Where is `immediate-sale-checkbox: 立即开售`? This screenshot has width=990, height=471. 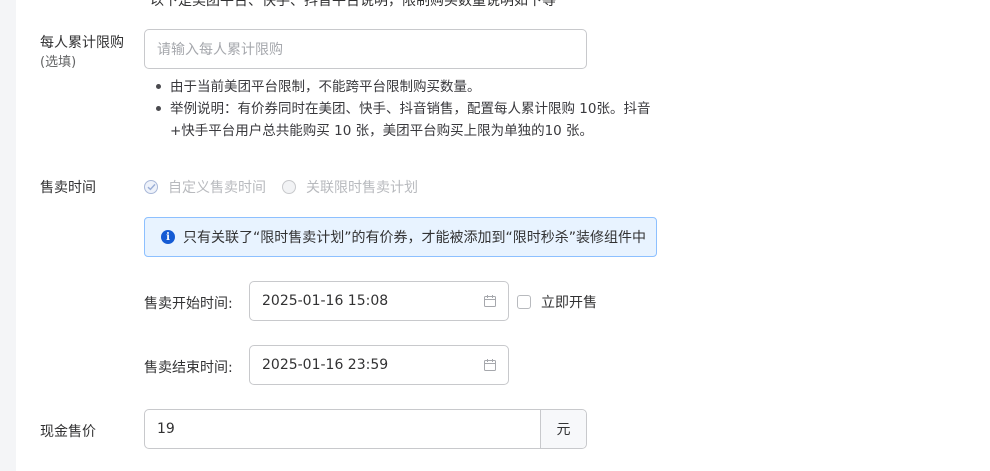
immediate-sale-checkbox: 立即开售 is located at coordinates (557, 302).